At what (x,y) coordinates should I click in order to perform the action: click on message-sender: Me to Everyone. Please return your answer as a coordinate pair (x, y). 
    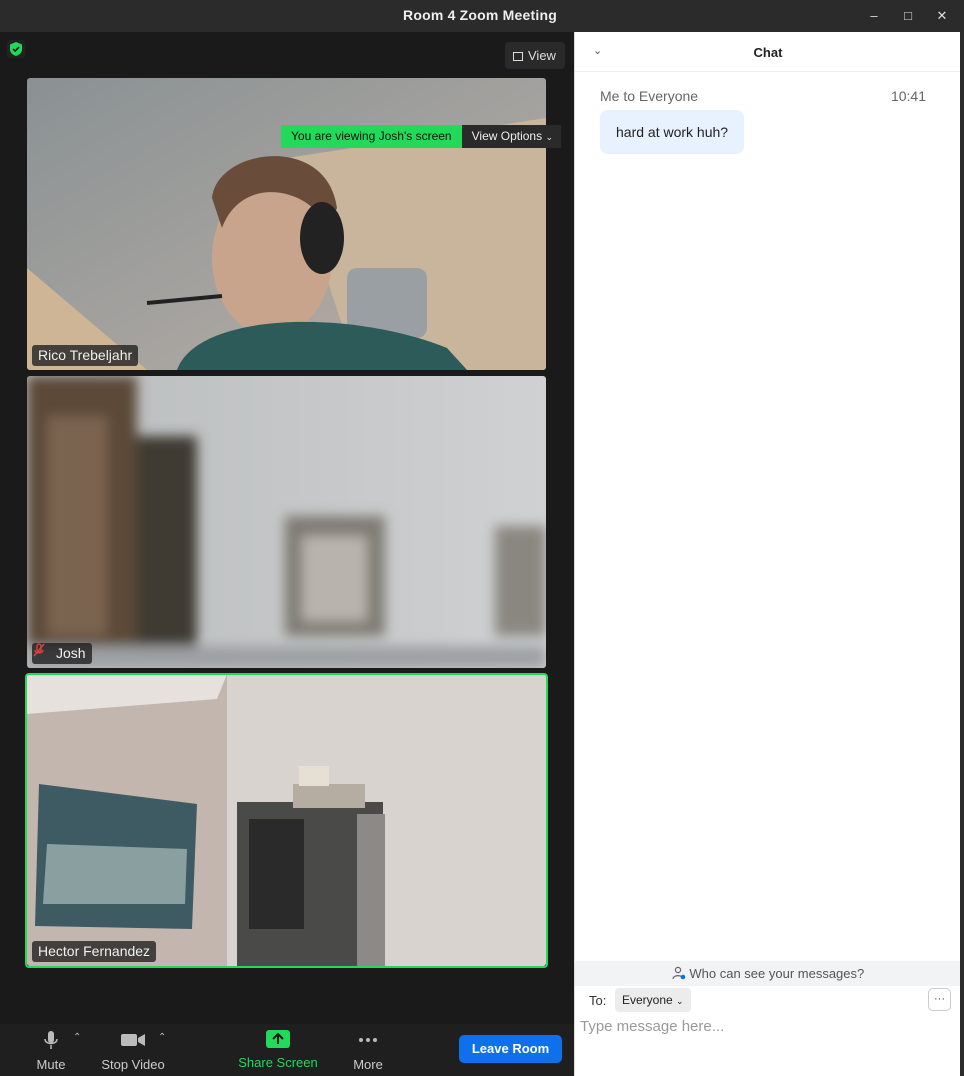
    Looking at the image, I should click on (649, 96).